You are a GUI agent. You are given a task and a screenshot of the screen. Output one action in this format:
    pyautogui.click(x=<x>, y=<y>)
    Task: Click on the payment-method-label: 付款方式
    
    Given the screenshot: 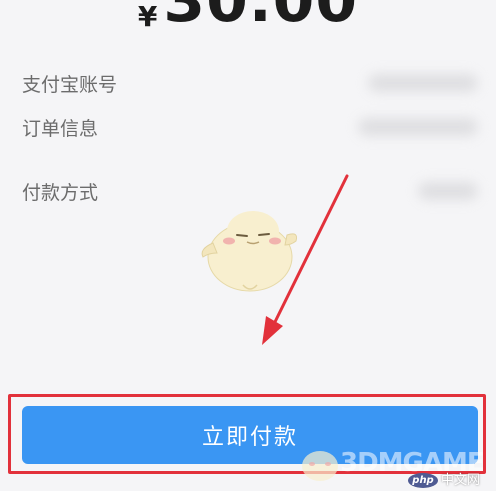 What is the action you would take?
    pyautogui.click(x=60, y=193)
    